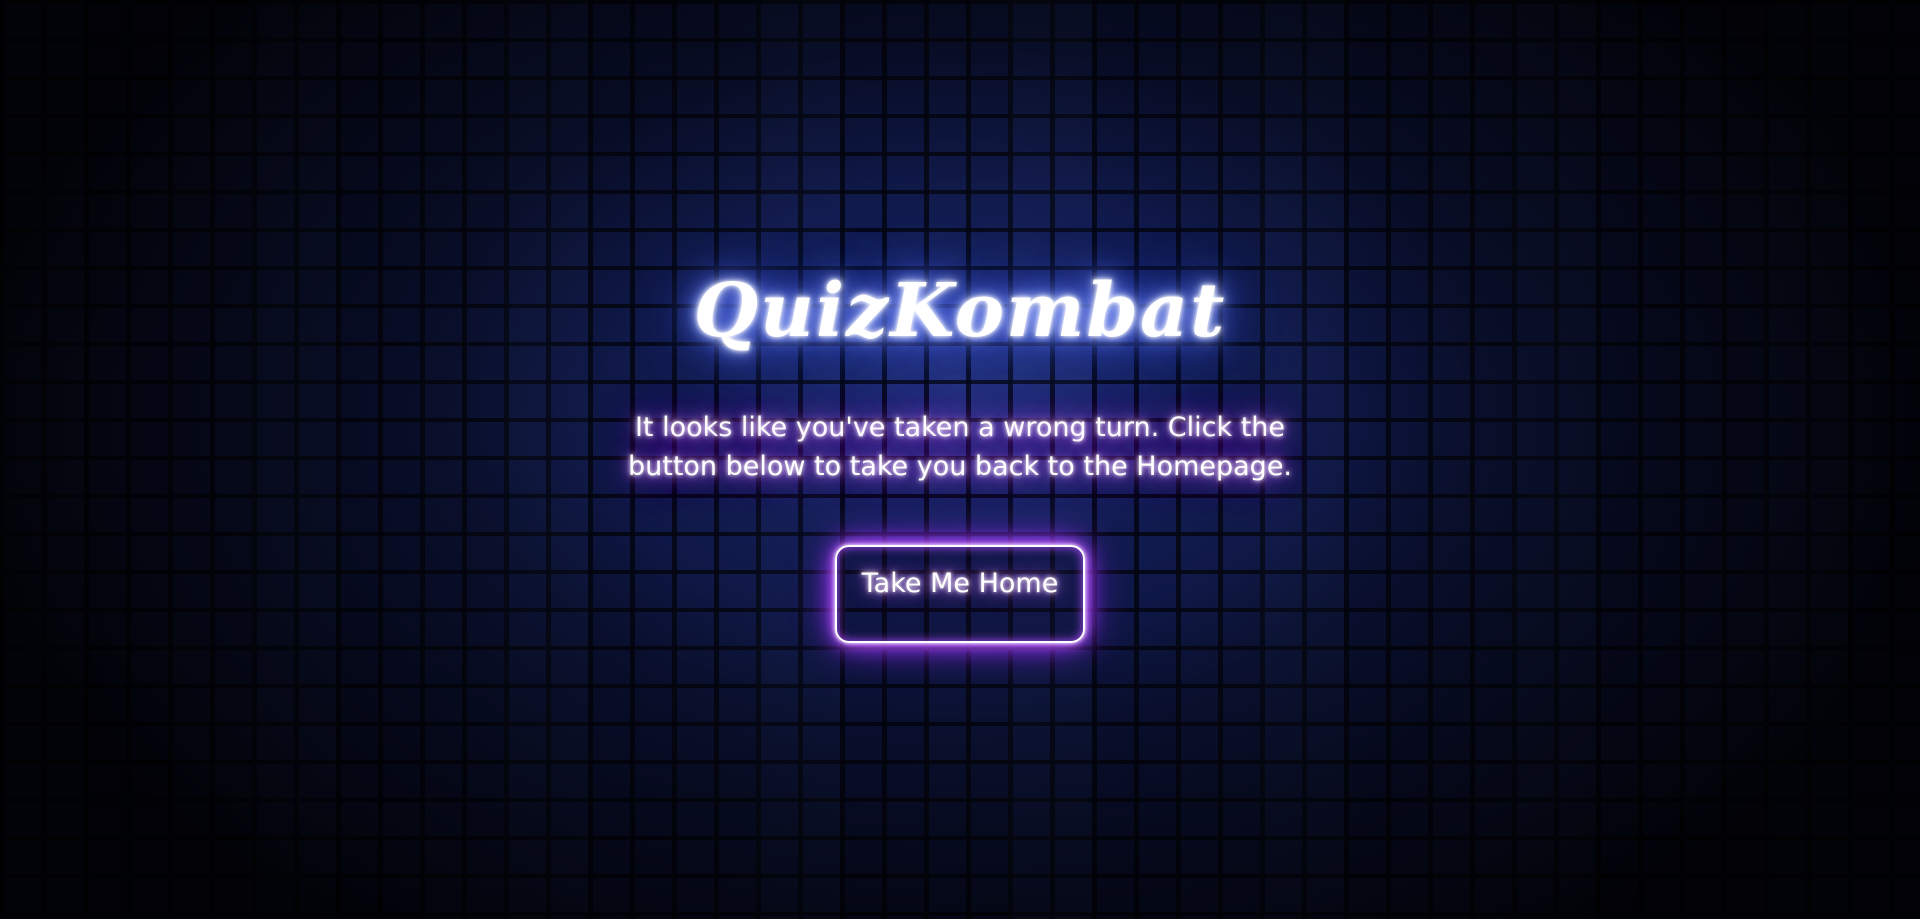  What do you see at coordinates (960, 583) in the screenshot?
I see `take-me-home-button-label: Take Me Home` at bounding box center [960, 583].